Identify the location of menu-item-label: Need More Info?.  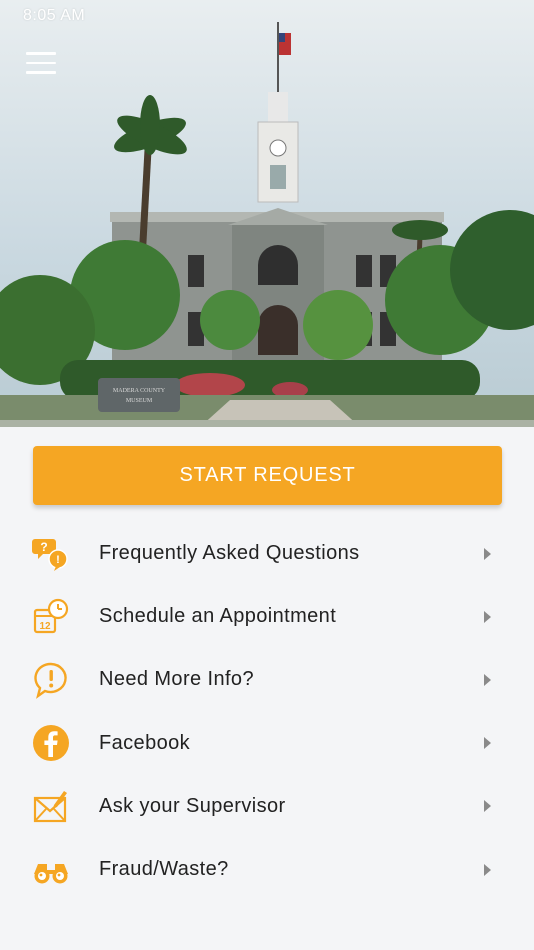
(176, 679).